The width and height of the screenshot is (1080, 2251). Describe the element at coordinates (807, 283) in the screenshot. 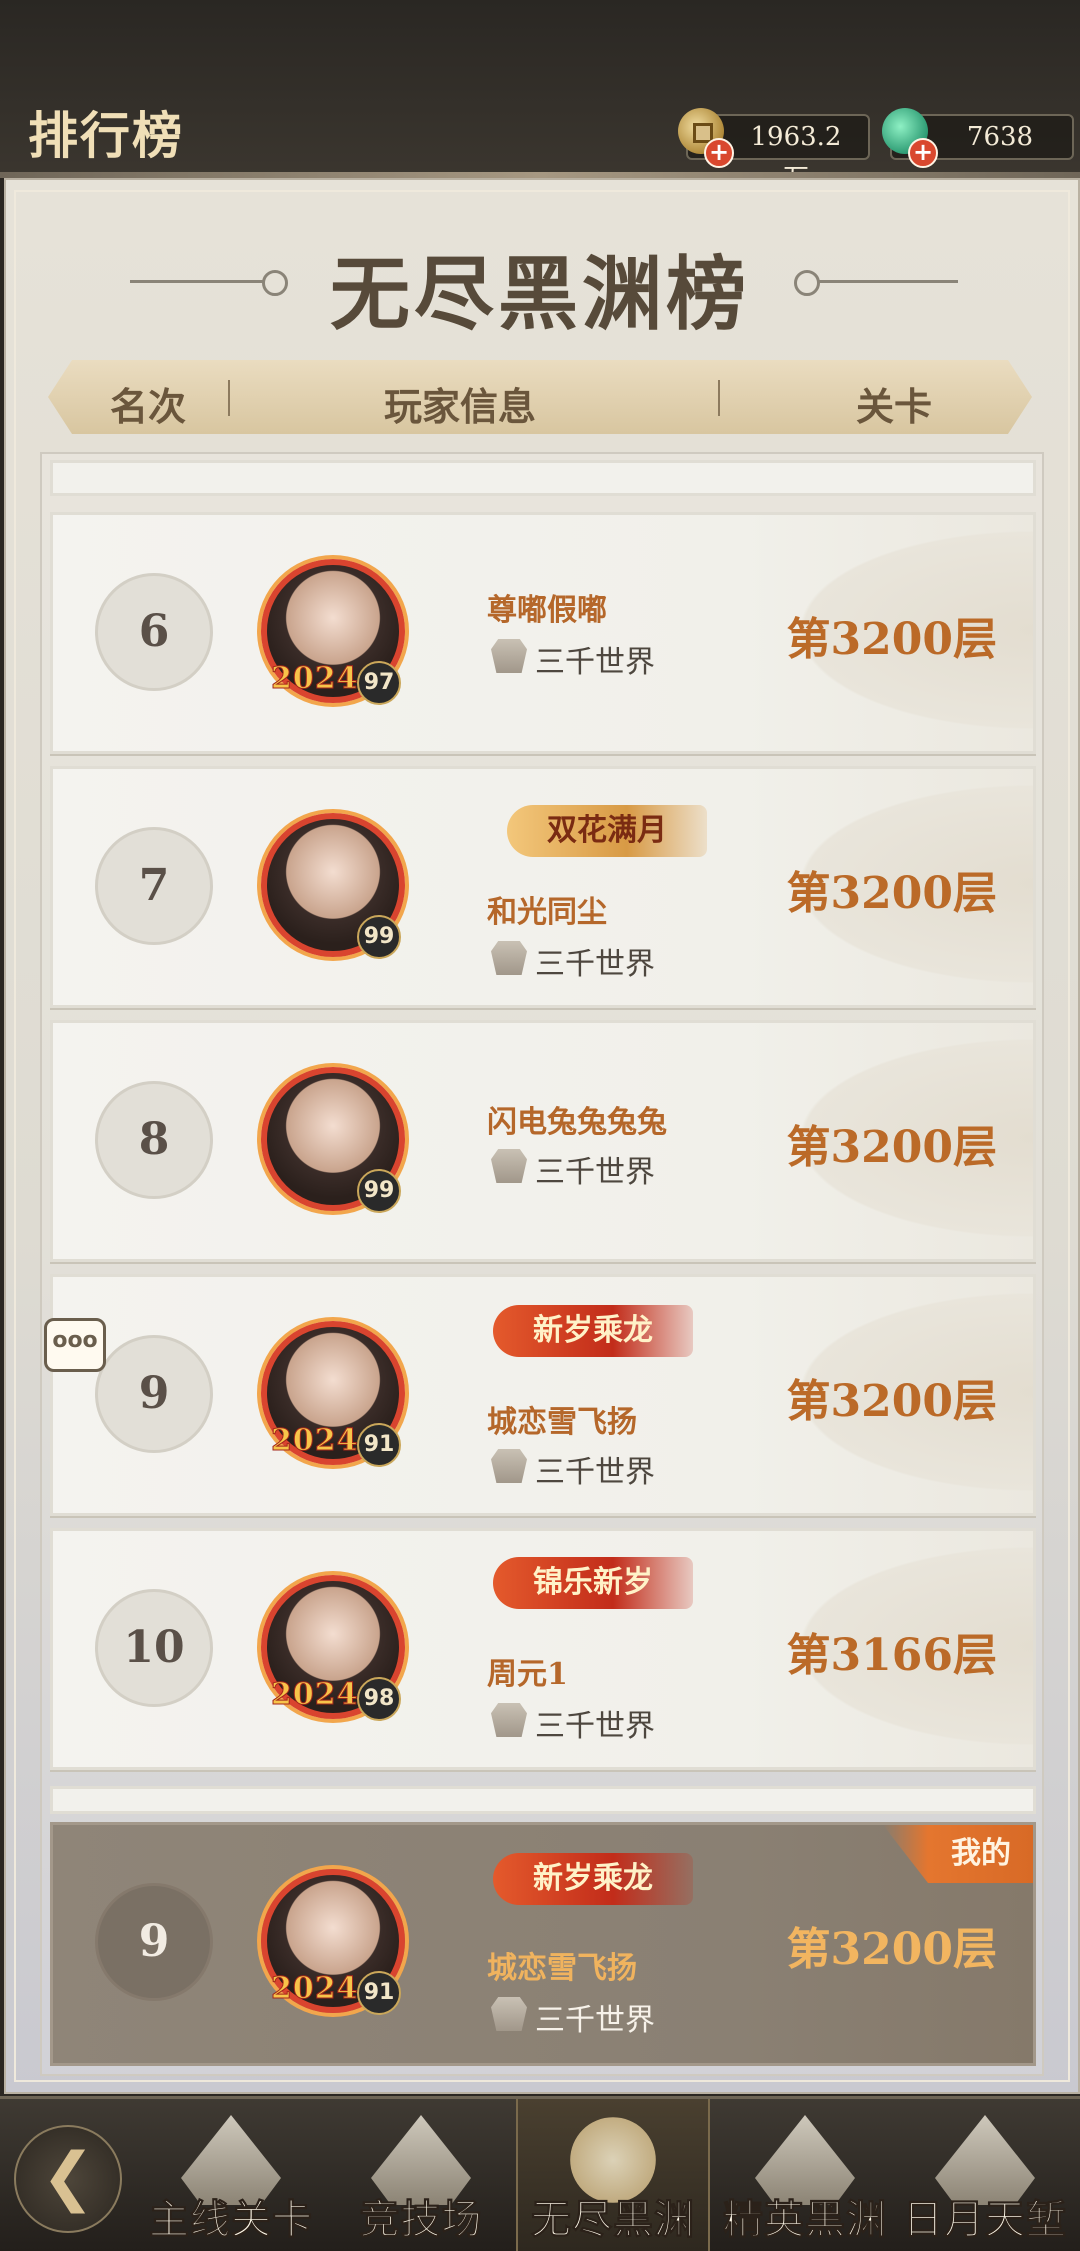

I see `title-dot-right` at that location.